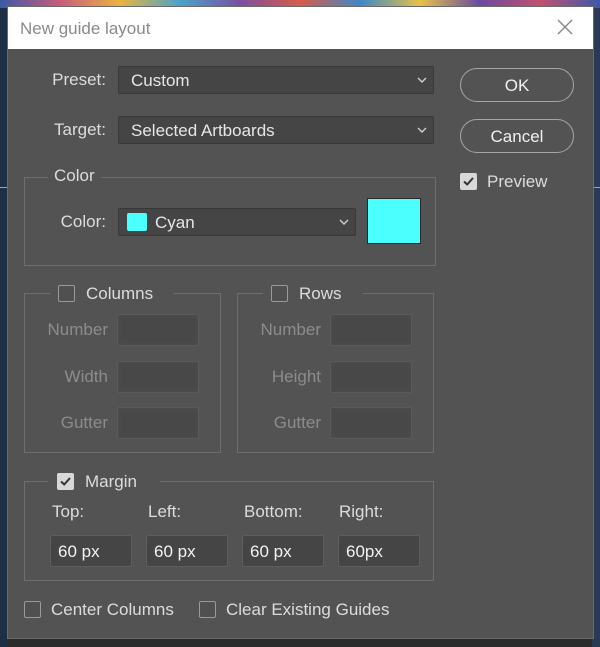  What do you see at coordinates (296, 376) in the screenshot?
I see `rows-height-label: Height` at bounding box center [296, 376].